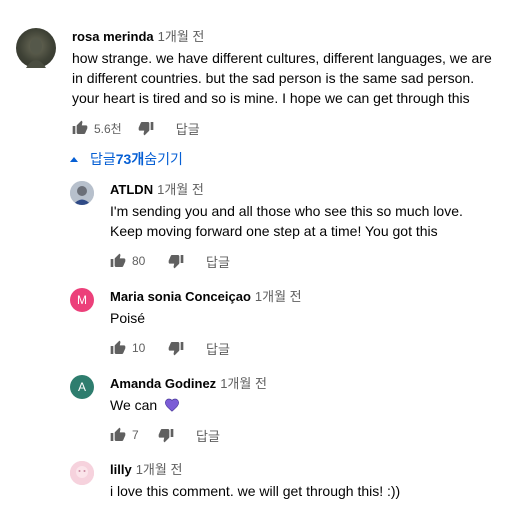 The height and width of the screenshot is (513, 513). Describe the element at coordinates (300, 190) in the screenshot. I see `comment-header: ATLDN 1개월 전` at that location.